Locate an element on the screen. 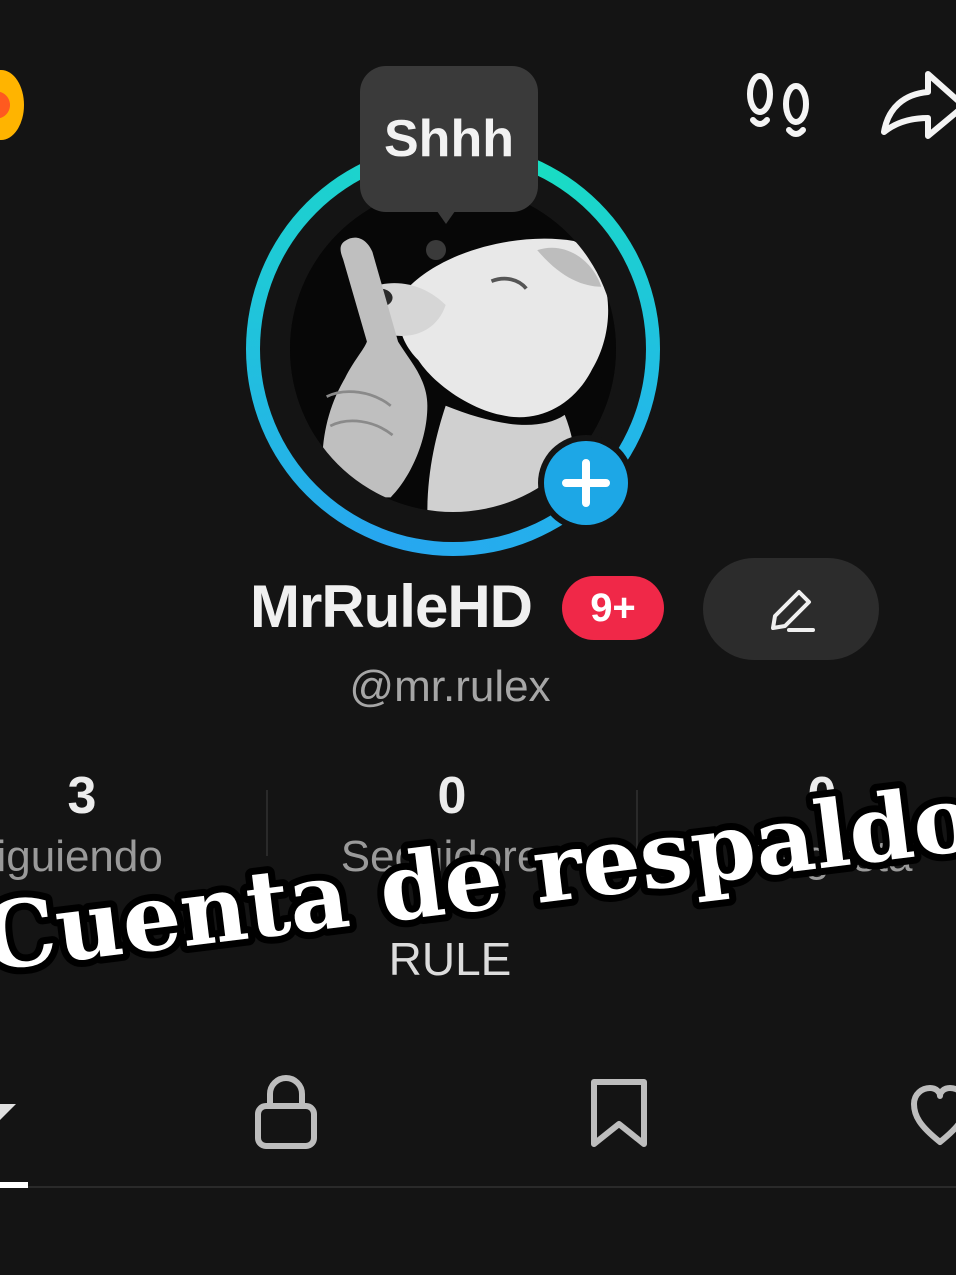 Image resolution: width=956 pixels, height=1275 pixels. footprints-icon is located at coordinates (780, 108).